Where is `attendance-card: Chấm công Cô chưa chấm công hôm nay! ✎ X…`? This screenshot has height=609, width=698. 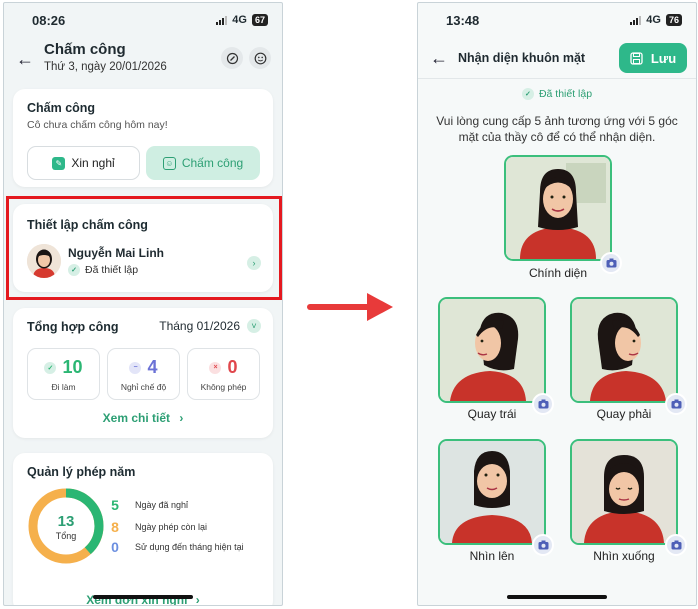 attendance-card: Chấm công Cô chưa chấm công hôm nay! ✎ X… is located at coordinates (143, 138).